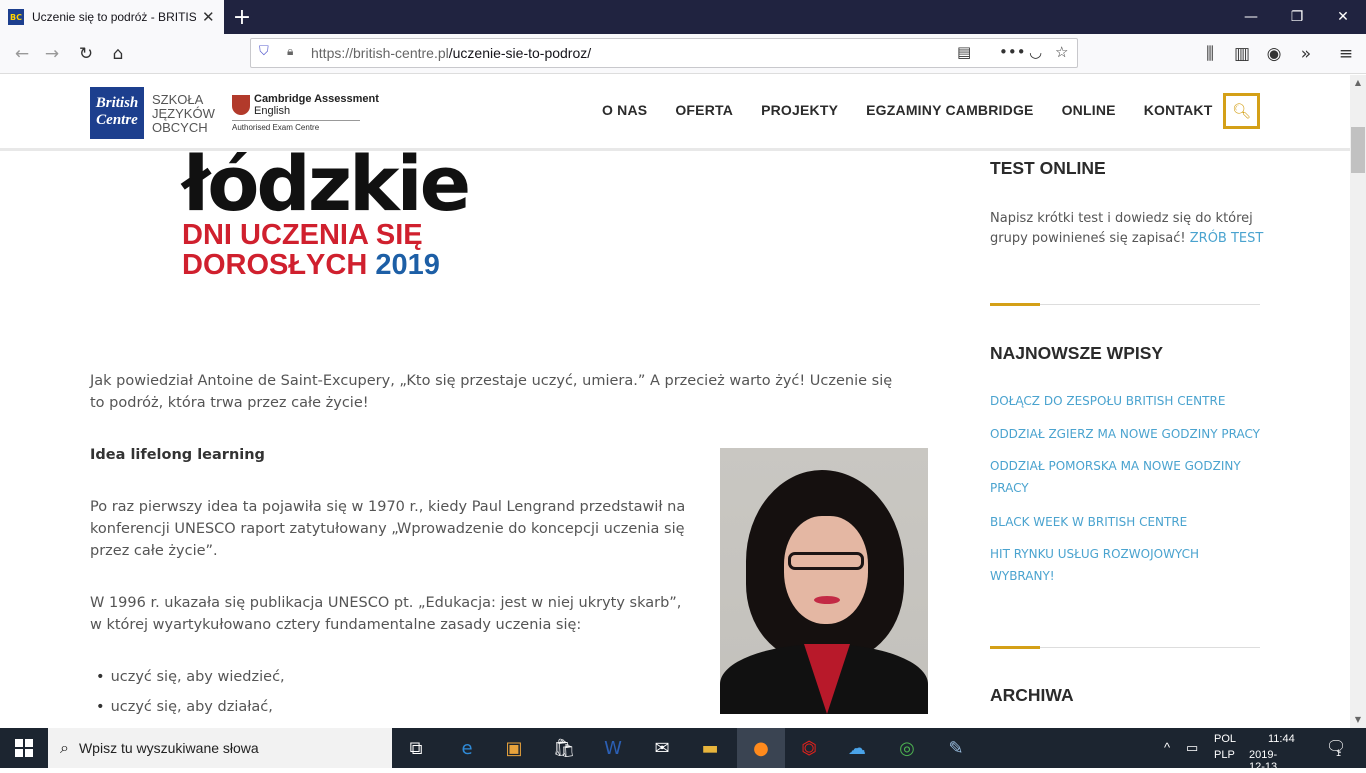 The height and width of the screenshot is (773, 1366). Describe the element at coordinates (264, 51) in the screenshot. I see `shield-icon: ⛉` at that location.